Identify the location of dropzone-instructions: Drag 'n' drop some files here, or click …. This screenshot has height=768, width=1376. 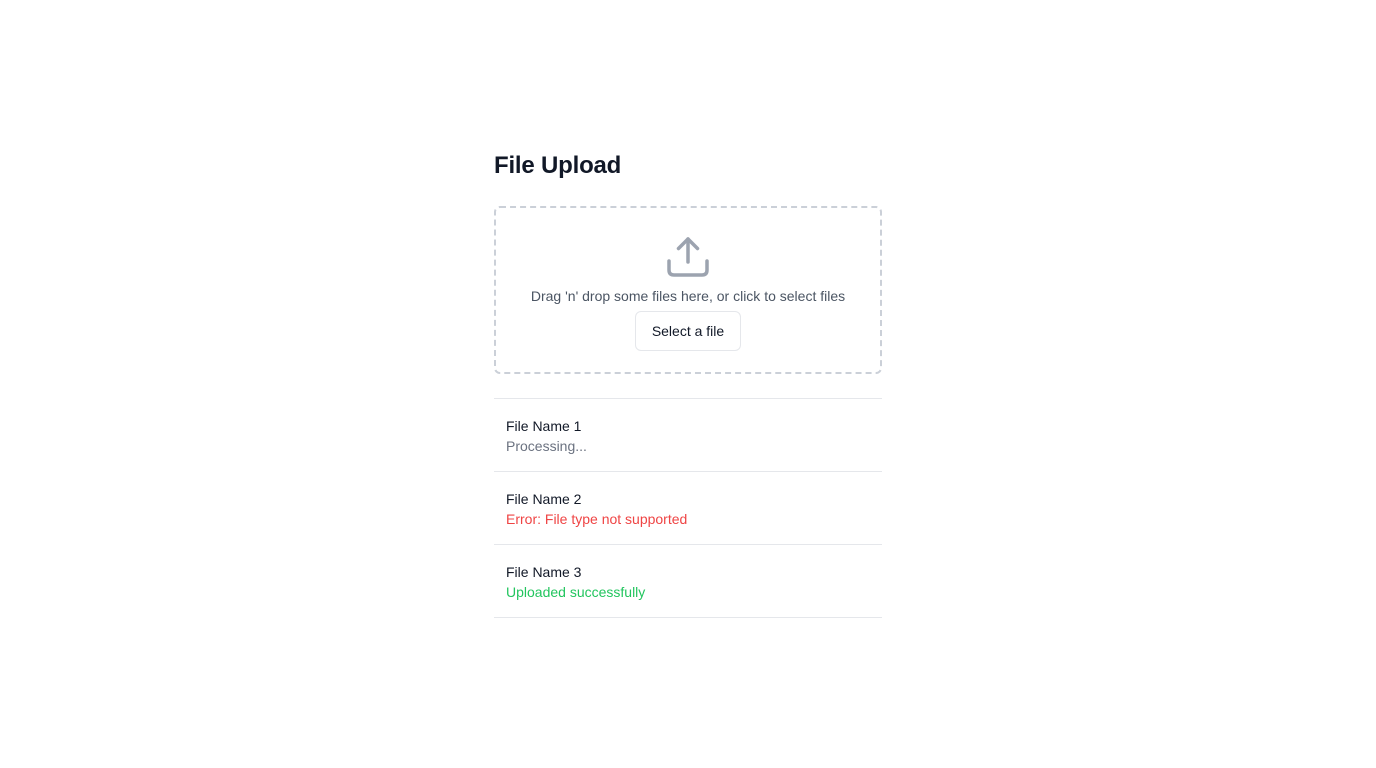
(688, 296).